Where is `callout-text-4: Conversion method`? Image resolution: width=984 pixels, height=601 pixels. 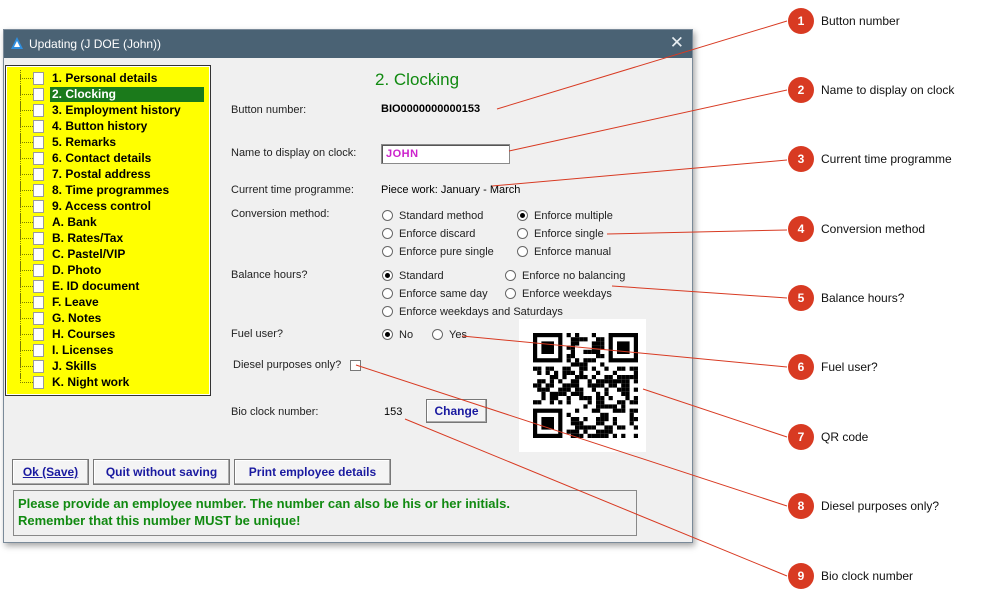
callout-text-4: Conversion method is located at coordinates (873, 229).